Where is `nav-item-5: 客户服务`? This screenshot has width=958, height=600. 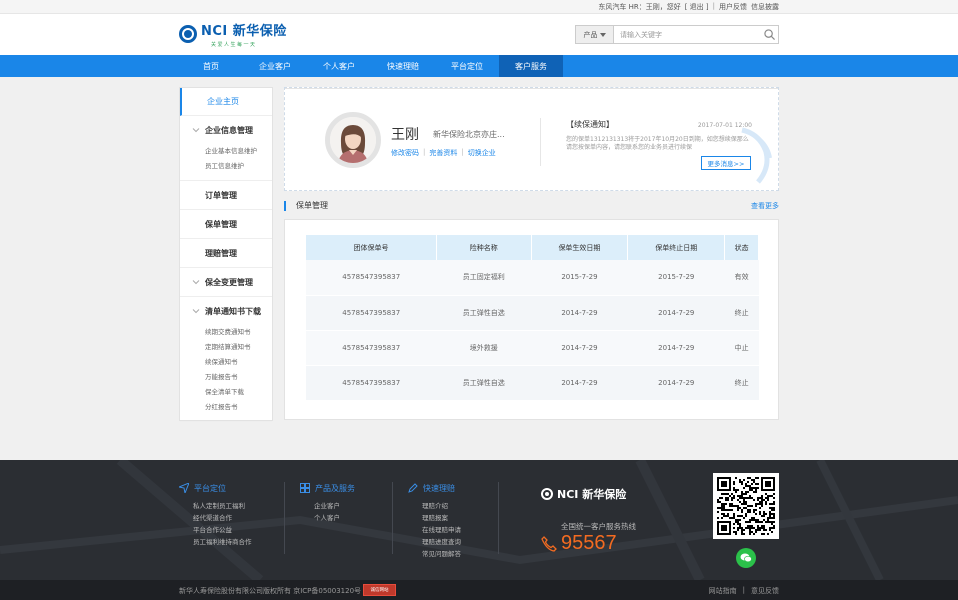 nav-item-5: 客户服务 is located at coordinates (531, 66).